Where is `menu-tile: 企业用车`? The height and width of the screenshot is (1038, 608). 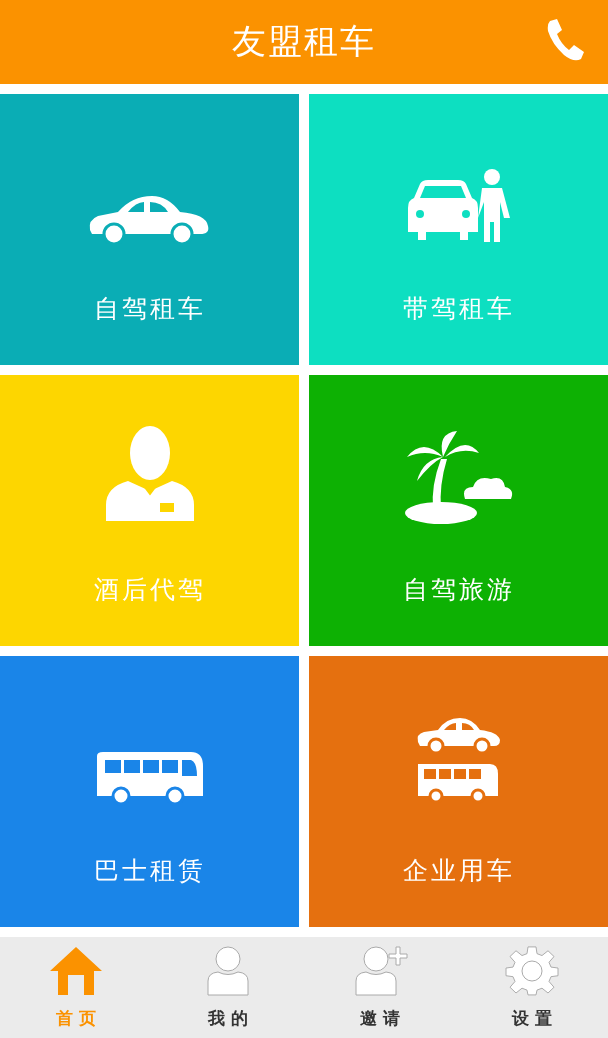 menu-tile: 企业用车 is located at coordinates (458, 791).